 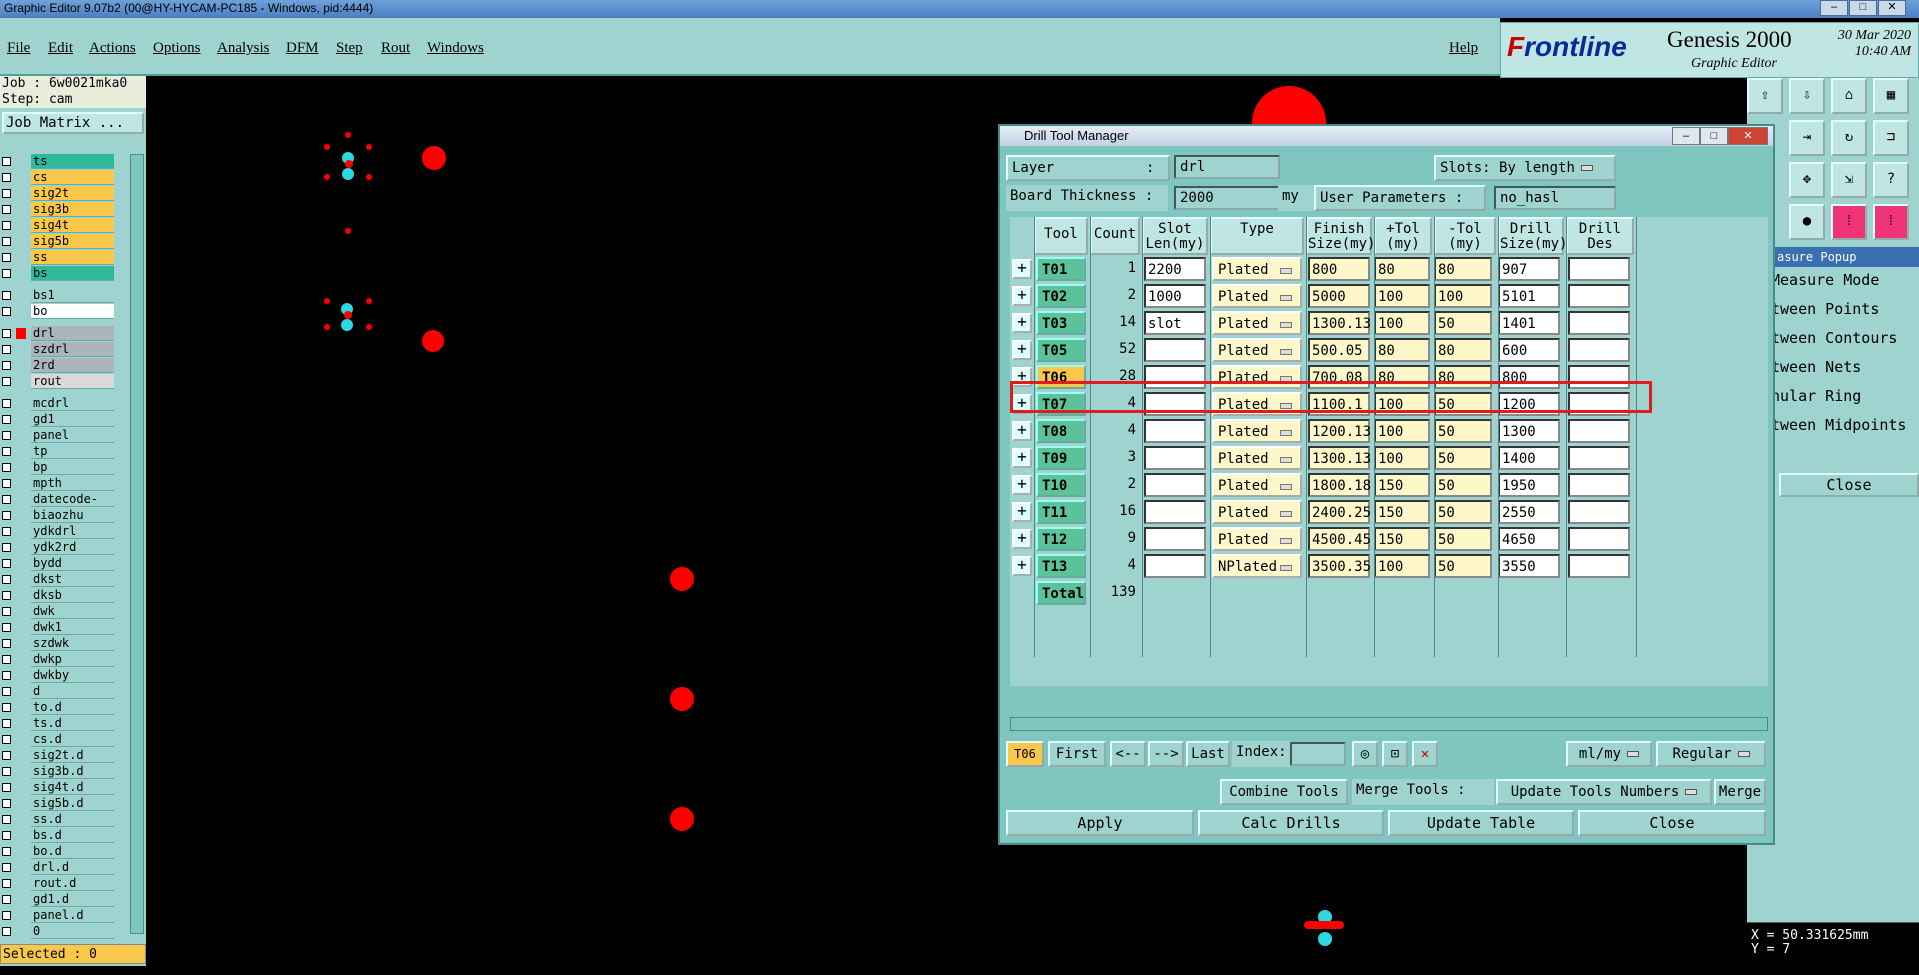 What do you see at coordinates (1061, 236) in the screenshot?
I see `column-header: Tool` at bounding box center [1061, 236].